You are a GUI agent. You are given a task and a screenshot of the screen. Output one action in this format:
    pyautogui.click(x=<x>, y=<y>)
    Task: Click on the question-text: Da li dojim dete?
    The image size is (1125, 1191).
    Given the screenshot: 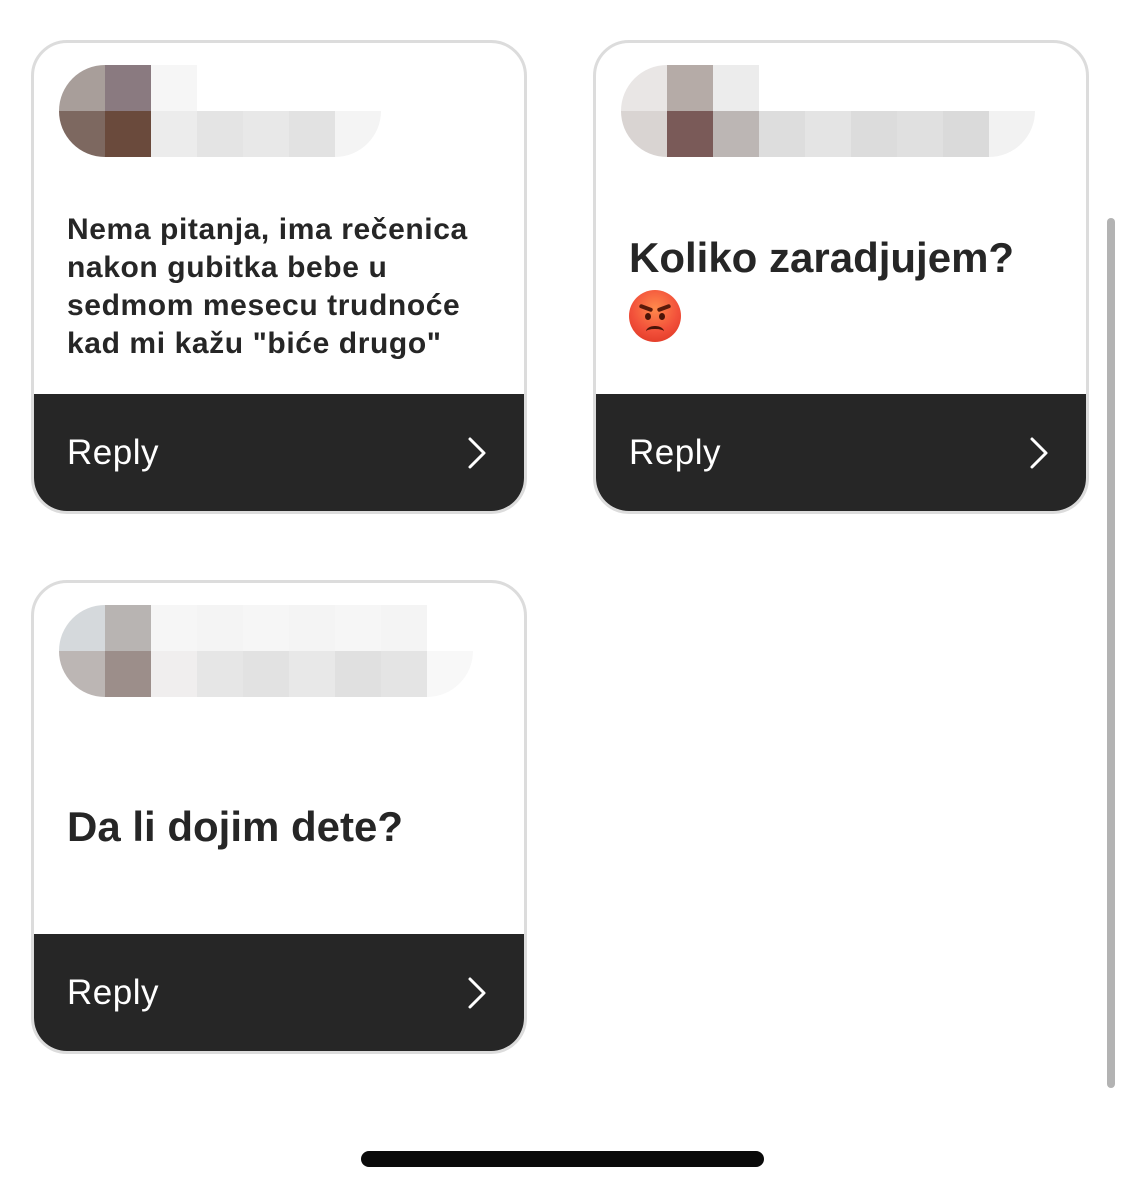 What is the action you would take?
    pyautogui.click(x=235, y=826)
    